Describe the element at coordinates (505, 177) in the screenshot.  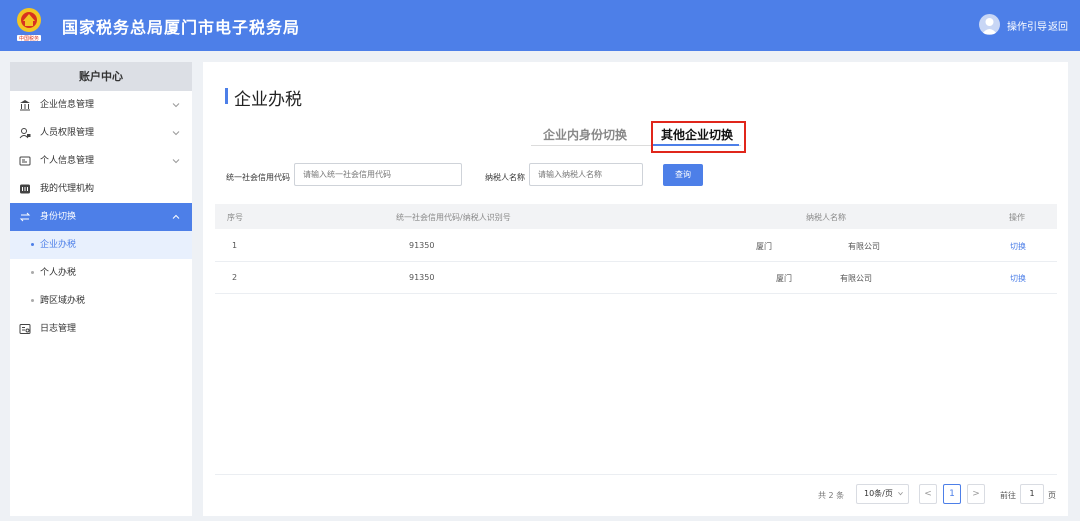
I see `taxpayer-name-label: 纳税人名称` at that location.